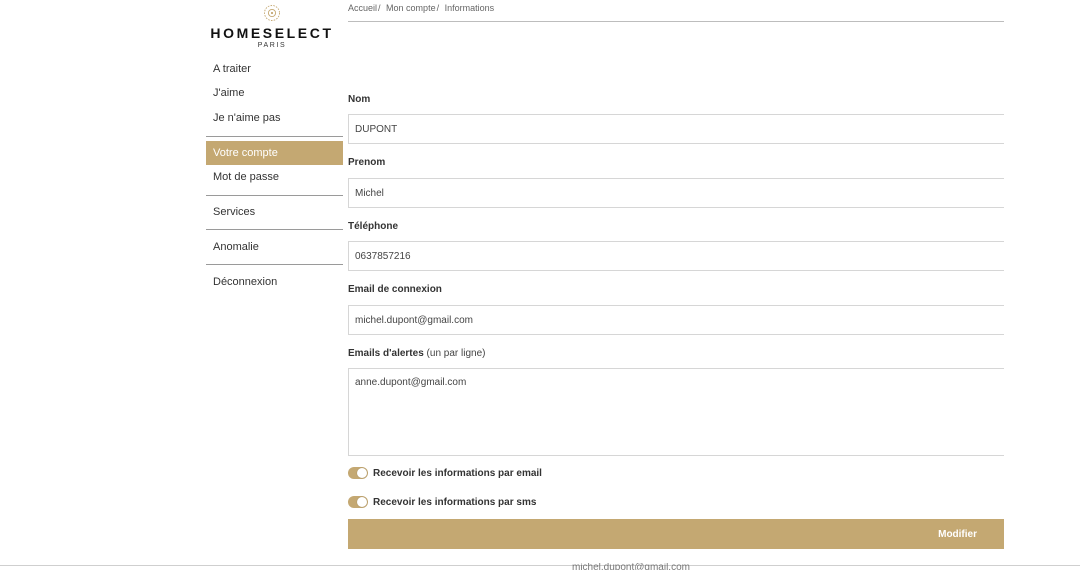 The height and width of the screenshot is (570, 1080). Describe the element at coordinates (457, 473) in the screenshot. I see `email-notification-label: Recevoir les informations par email` at that location.